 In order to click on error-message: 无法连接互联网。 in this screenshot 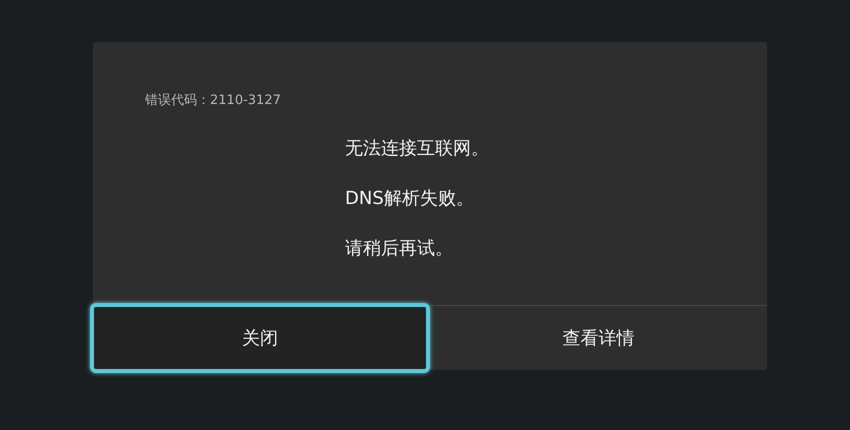, I will do `click(417, 149)`.